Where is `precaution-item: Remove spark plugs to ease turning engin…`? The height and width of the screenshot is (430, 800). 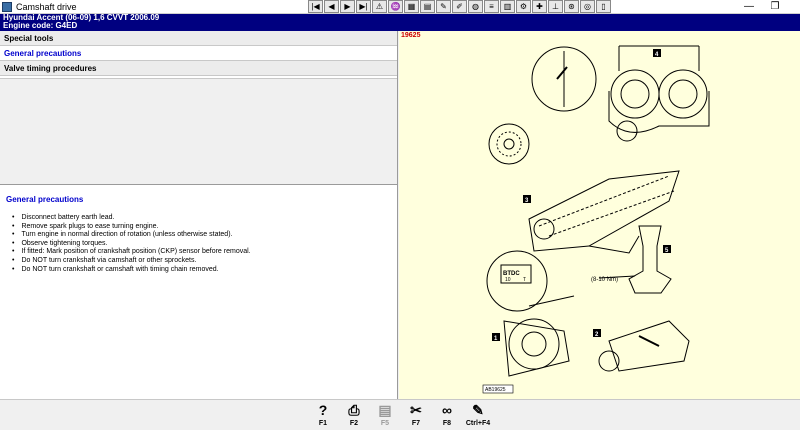
precaution-item: Remove spark plugs to ease turning engin… is located at coordinates (131, 227).